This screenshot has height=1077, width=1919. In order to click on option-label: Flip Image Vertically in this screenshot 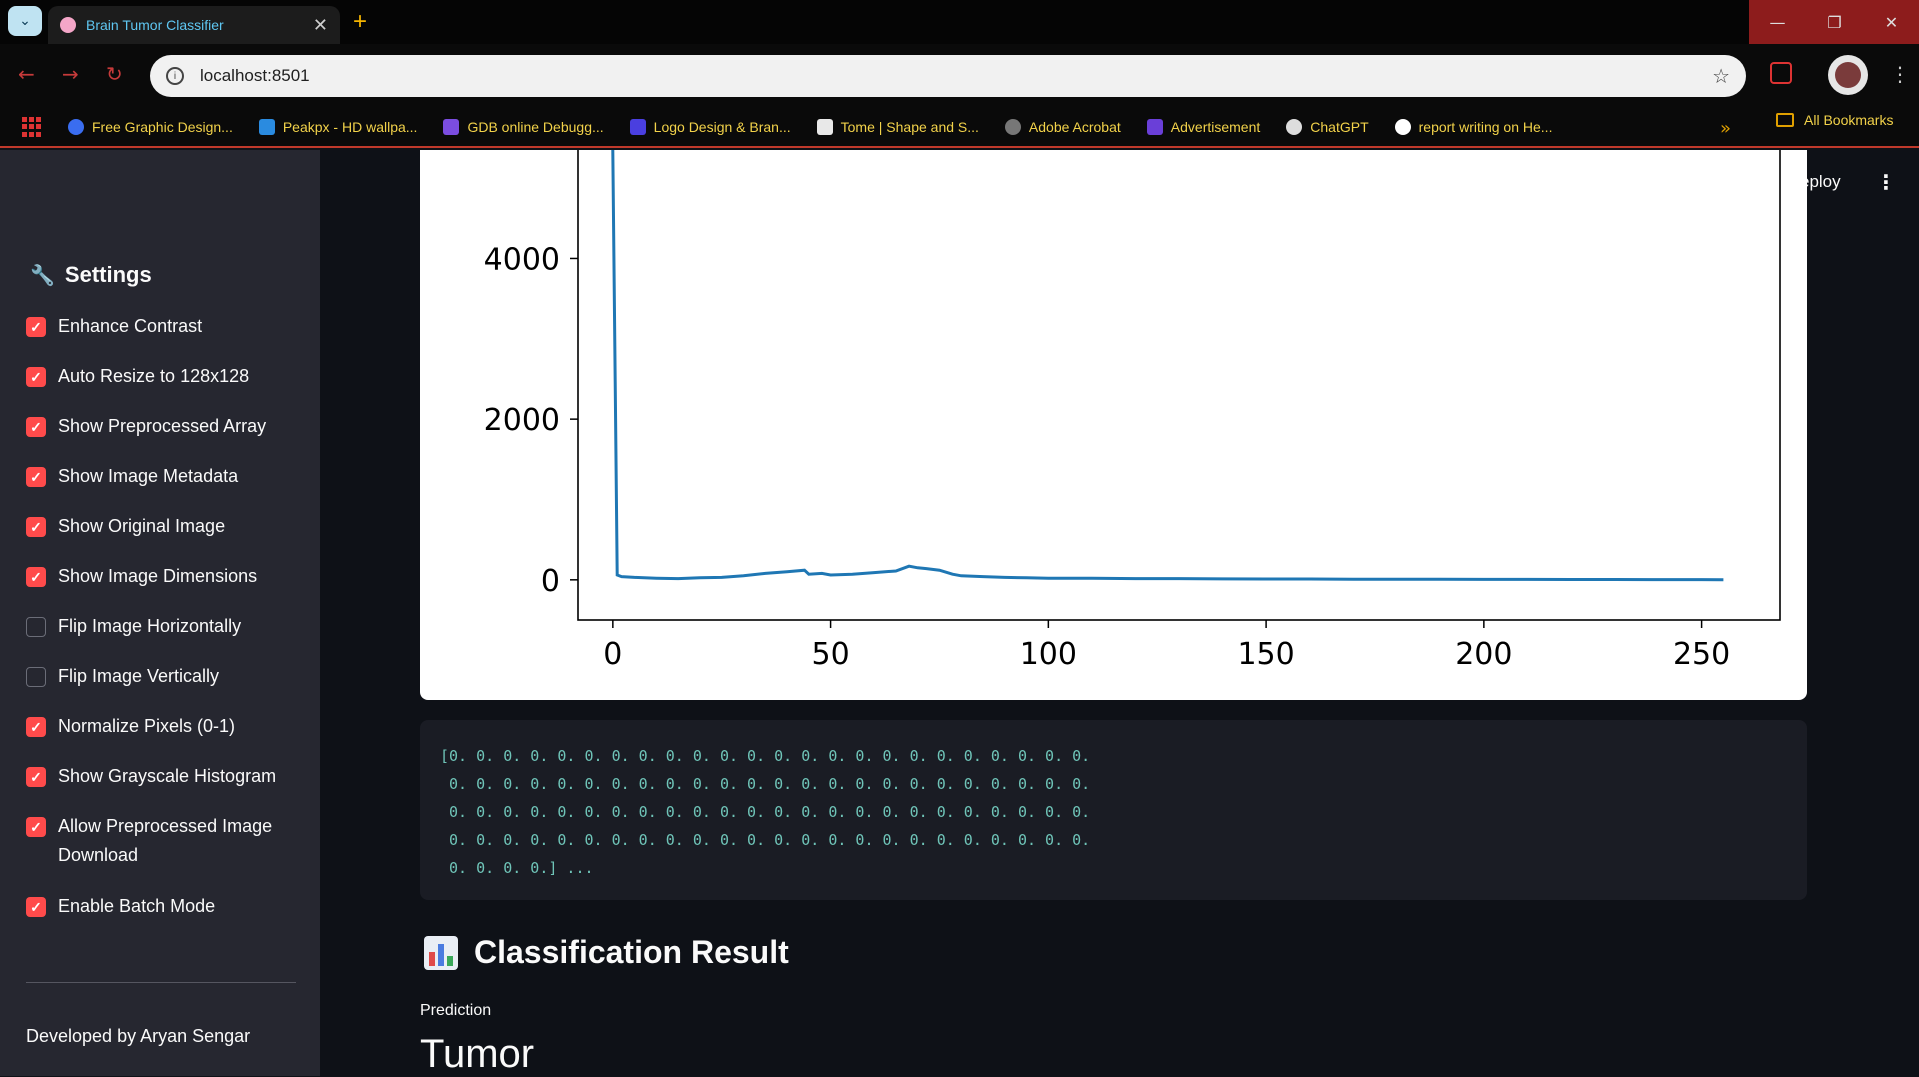, I will do `click(139, 676)`.